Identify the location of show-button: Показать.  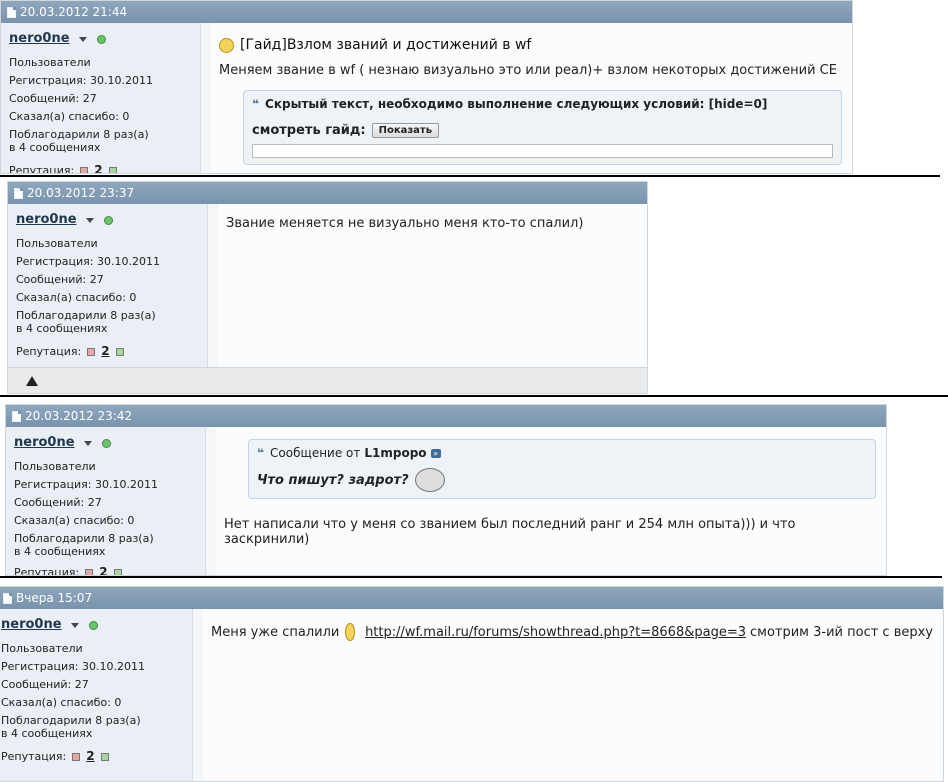
(405, 130).